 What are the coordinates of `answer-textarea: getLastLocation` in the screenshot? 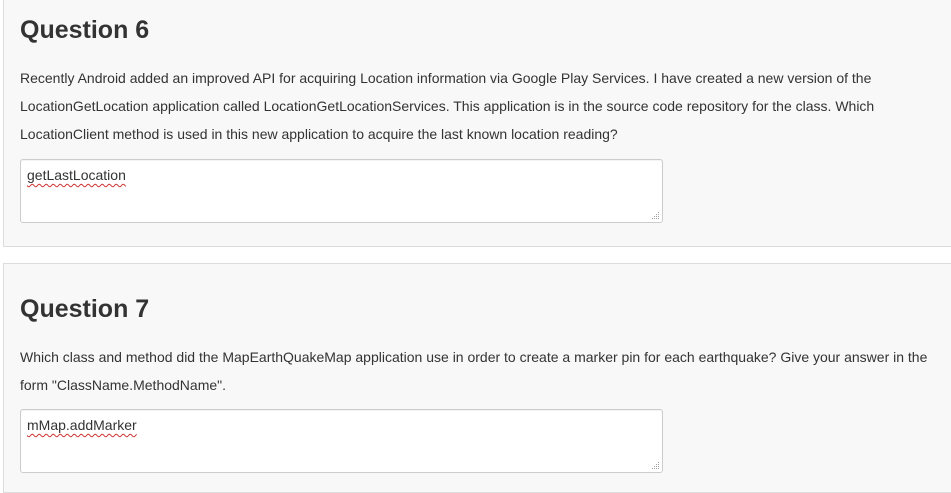 It's located at (341, 191).